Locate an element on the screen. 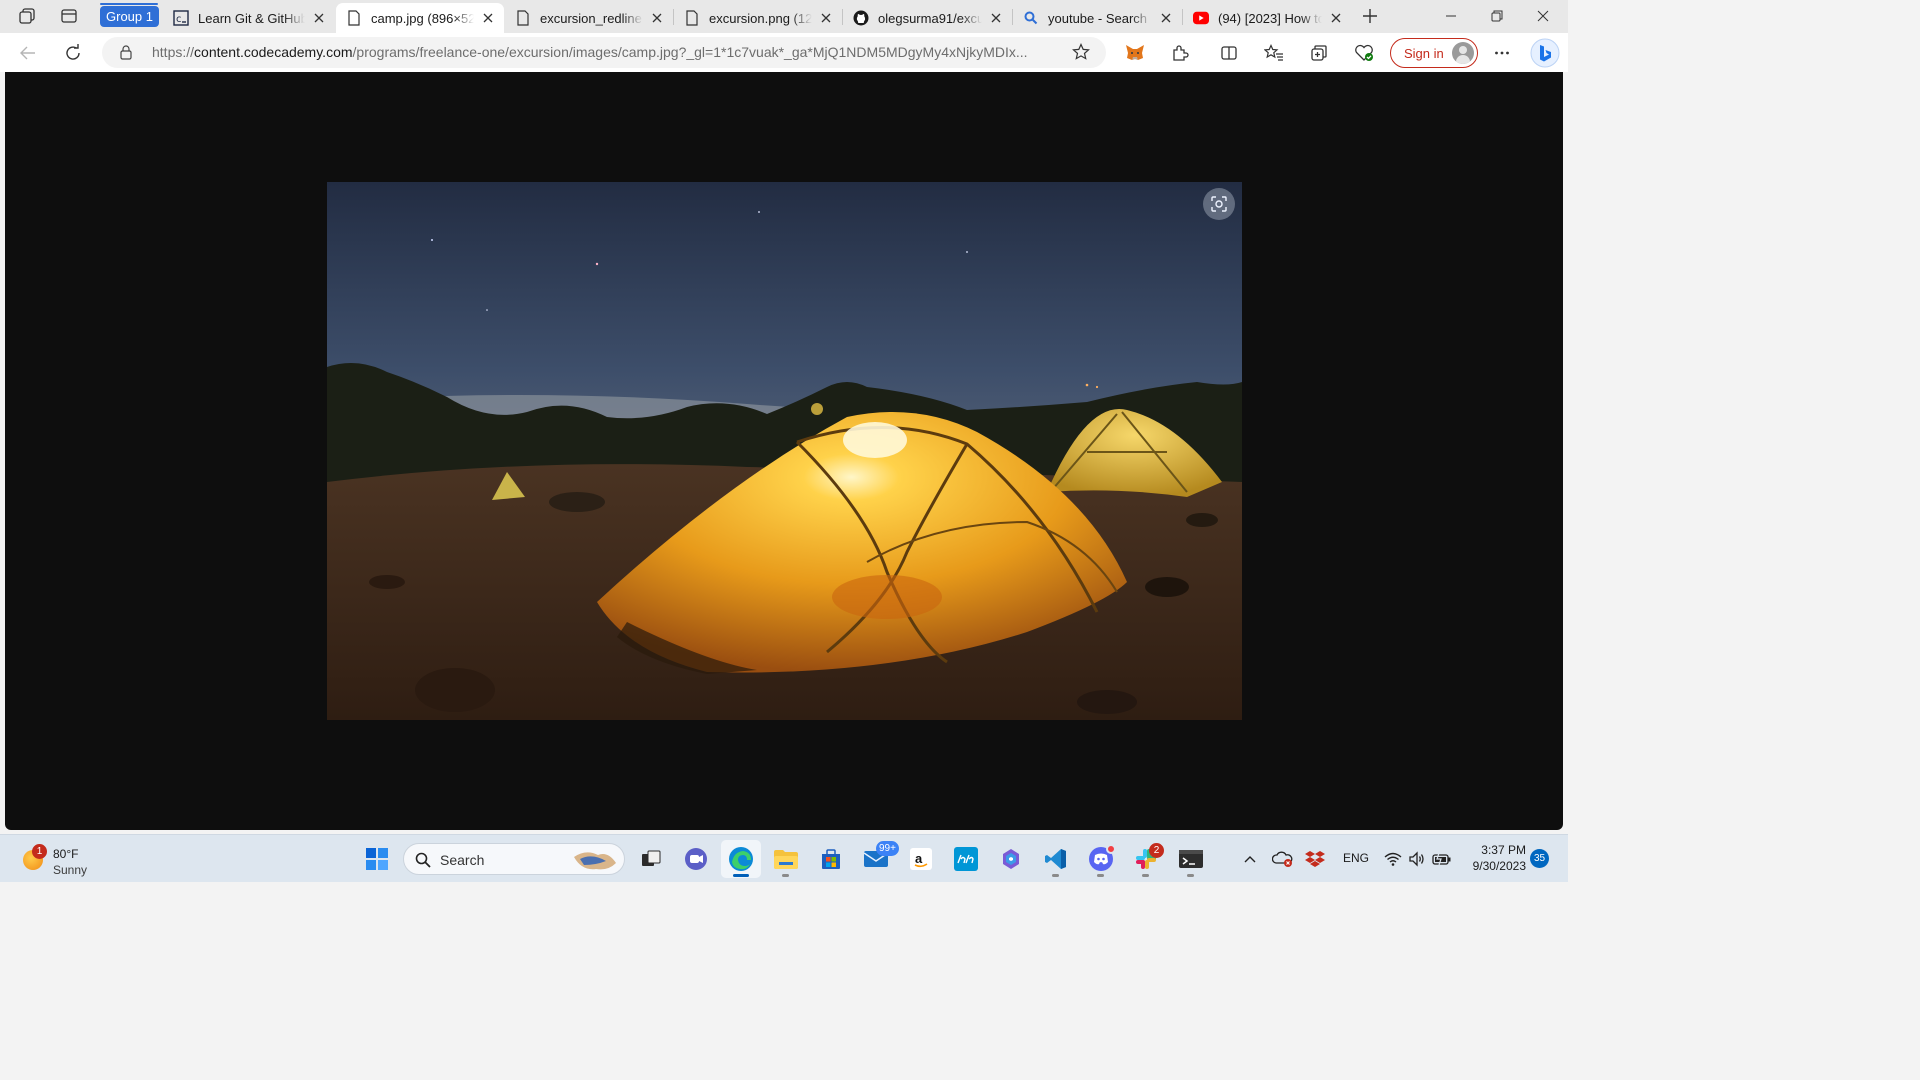  svg-text: a is located at coordinates (919, 858).